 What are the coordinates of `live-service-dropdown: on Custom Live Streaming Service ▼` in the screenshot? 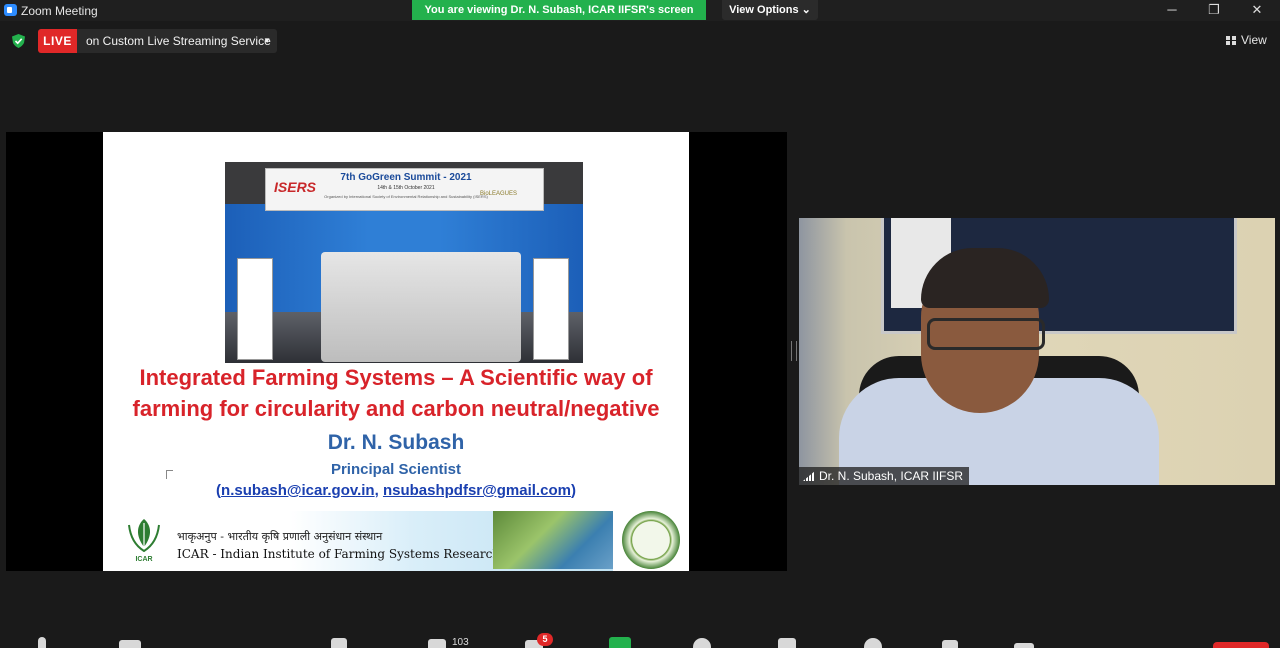 It's located at (177, 41).